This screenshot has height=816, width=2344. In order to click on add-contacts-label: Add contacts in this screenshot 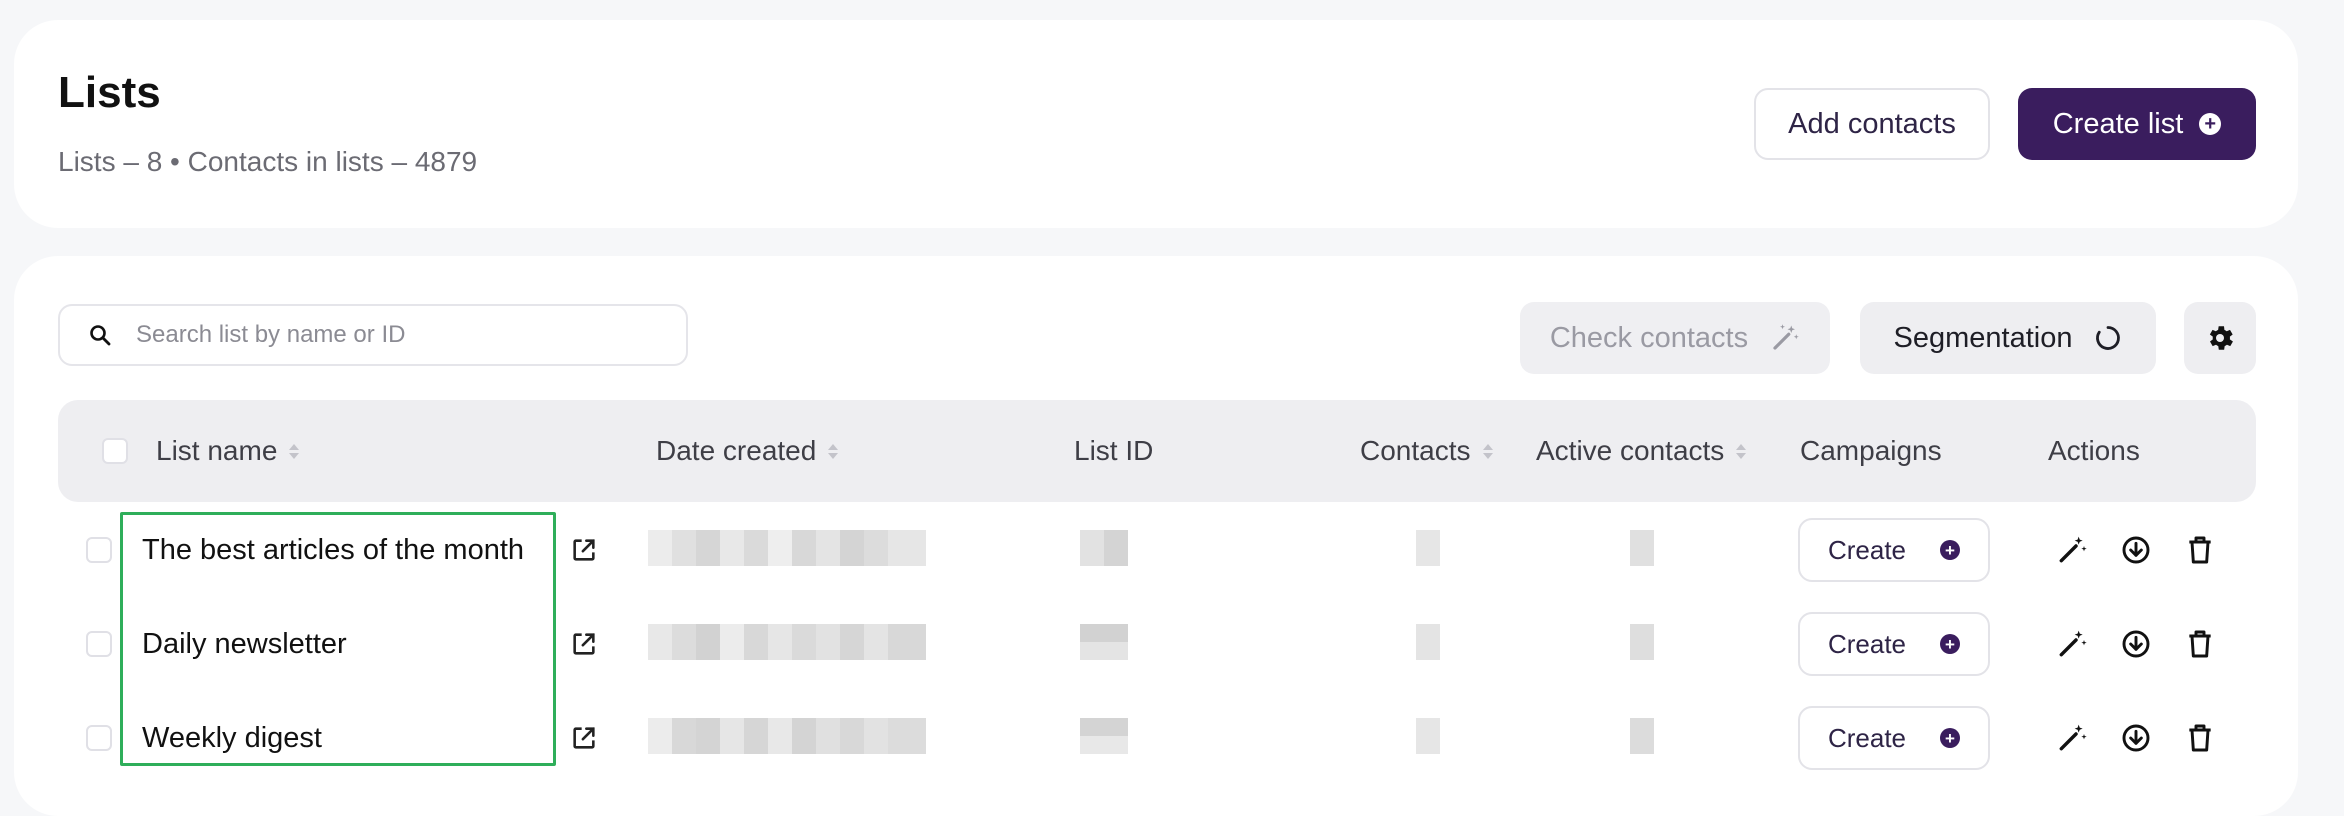, I will do `click(1872, 123)`.